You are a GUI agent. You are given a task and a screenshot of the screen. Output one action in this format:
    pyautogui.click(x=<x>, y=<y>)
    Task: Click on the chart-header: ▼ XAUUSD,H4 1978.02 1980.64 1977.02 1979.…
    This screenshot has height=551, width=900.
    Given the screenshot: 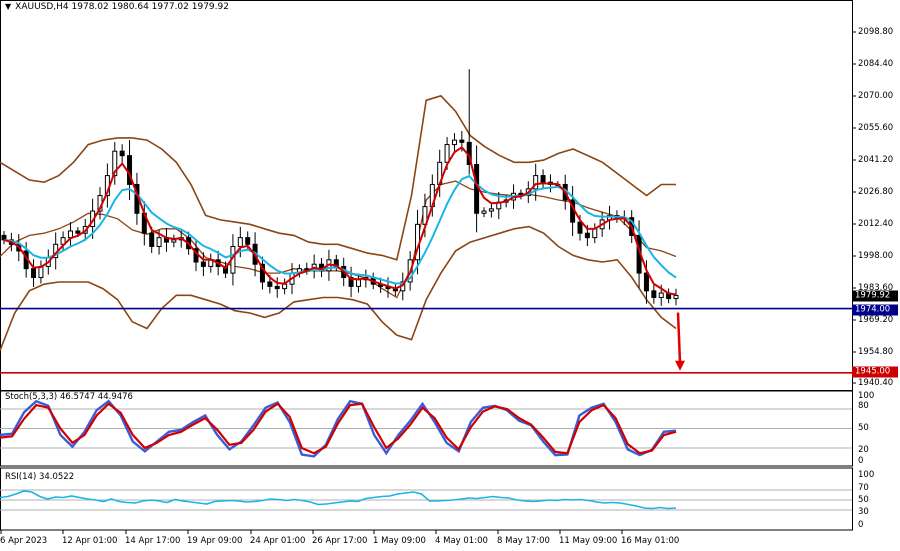 What is the action you would take?
    pyautogui.click(x=117, y=7)
    